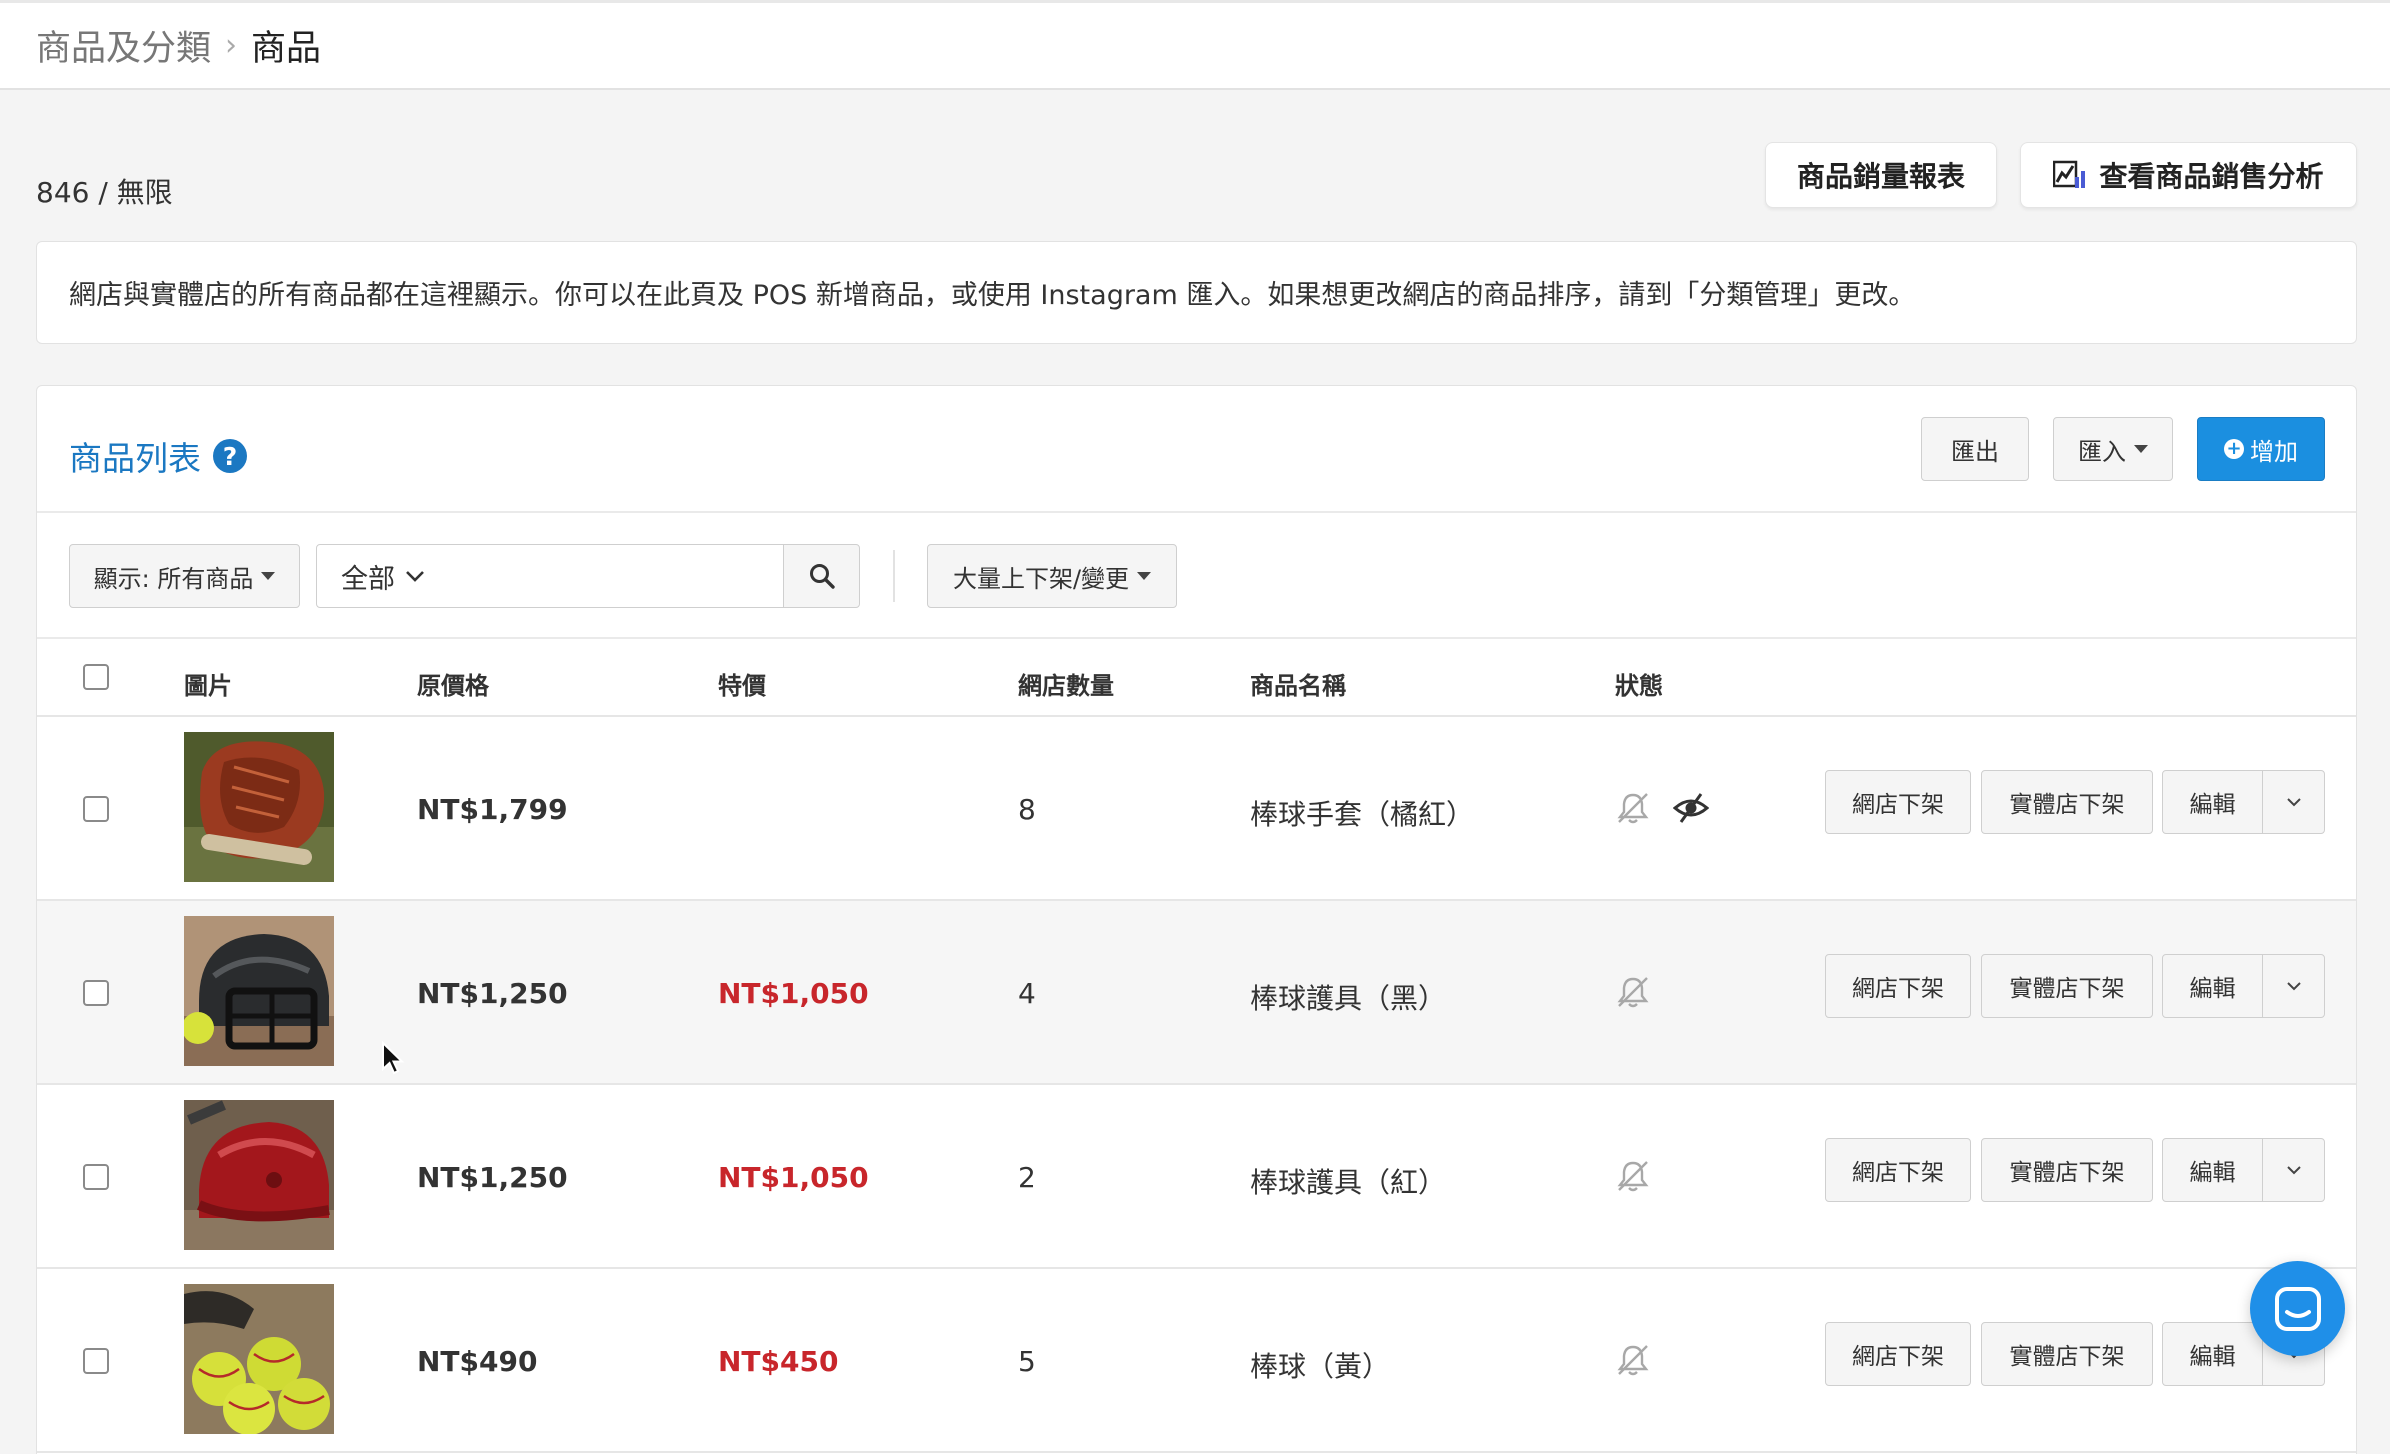  I want to click on product-name: 棒球（黃）, so click(1320, 1365).